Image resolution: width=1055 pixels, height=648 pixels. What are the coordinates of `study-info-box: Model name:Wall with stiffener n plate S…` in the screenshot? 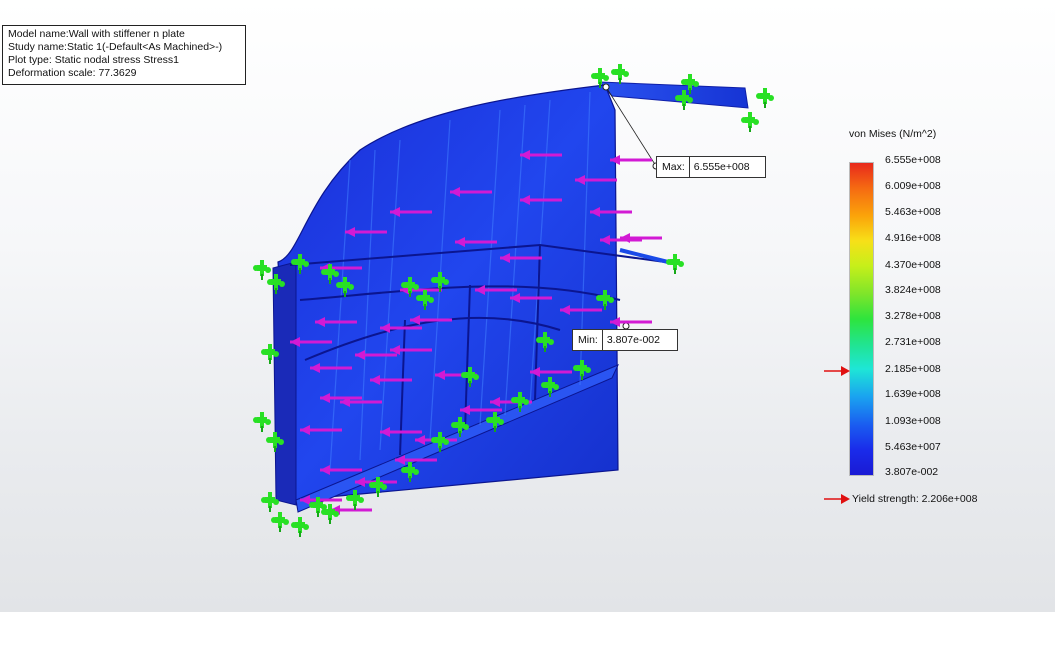 It's located at (124, 55).